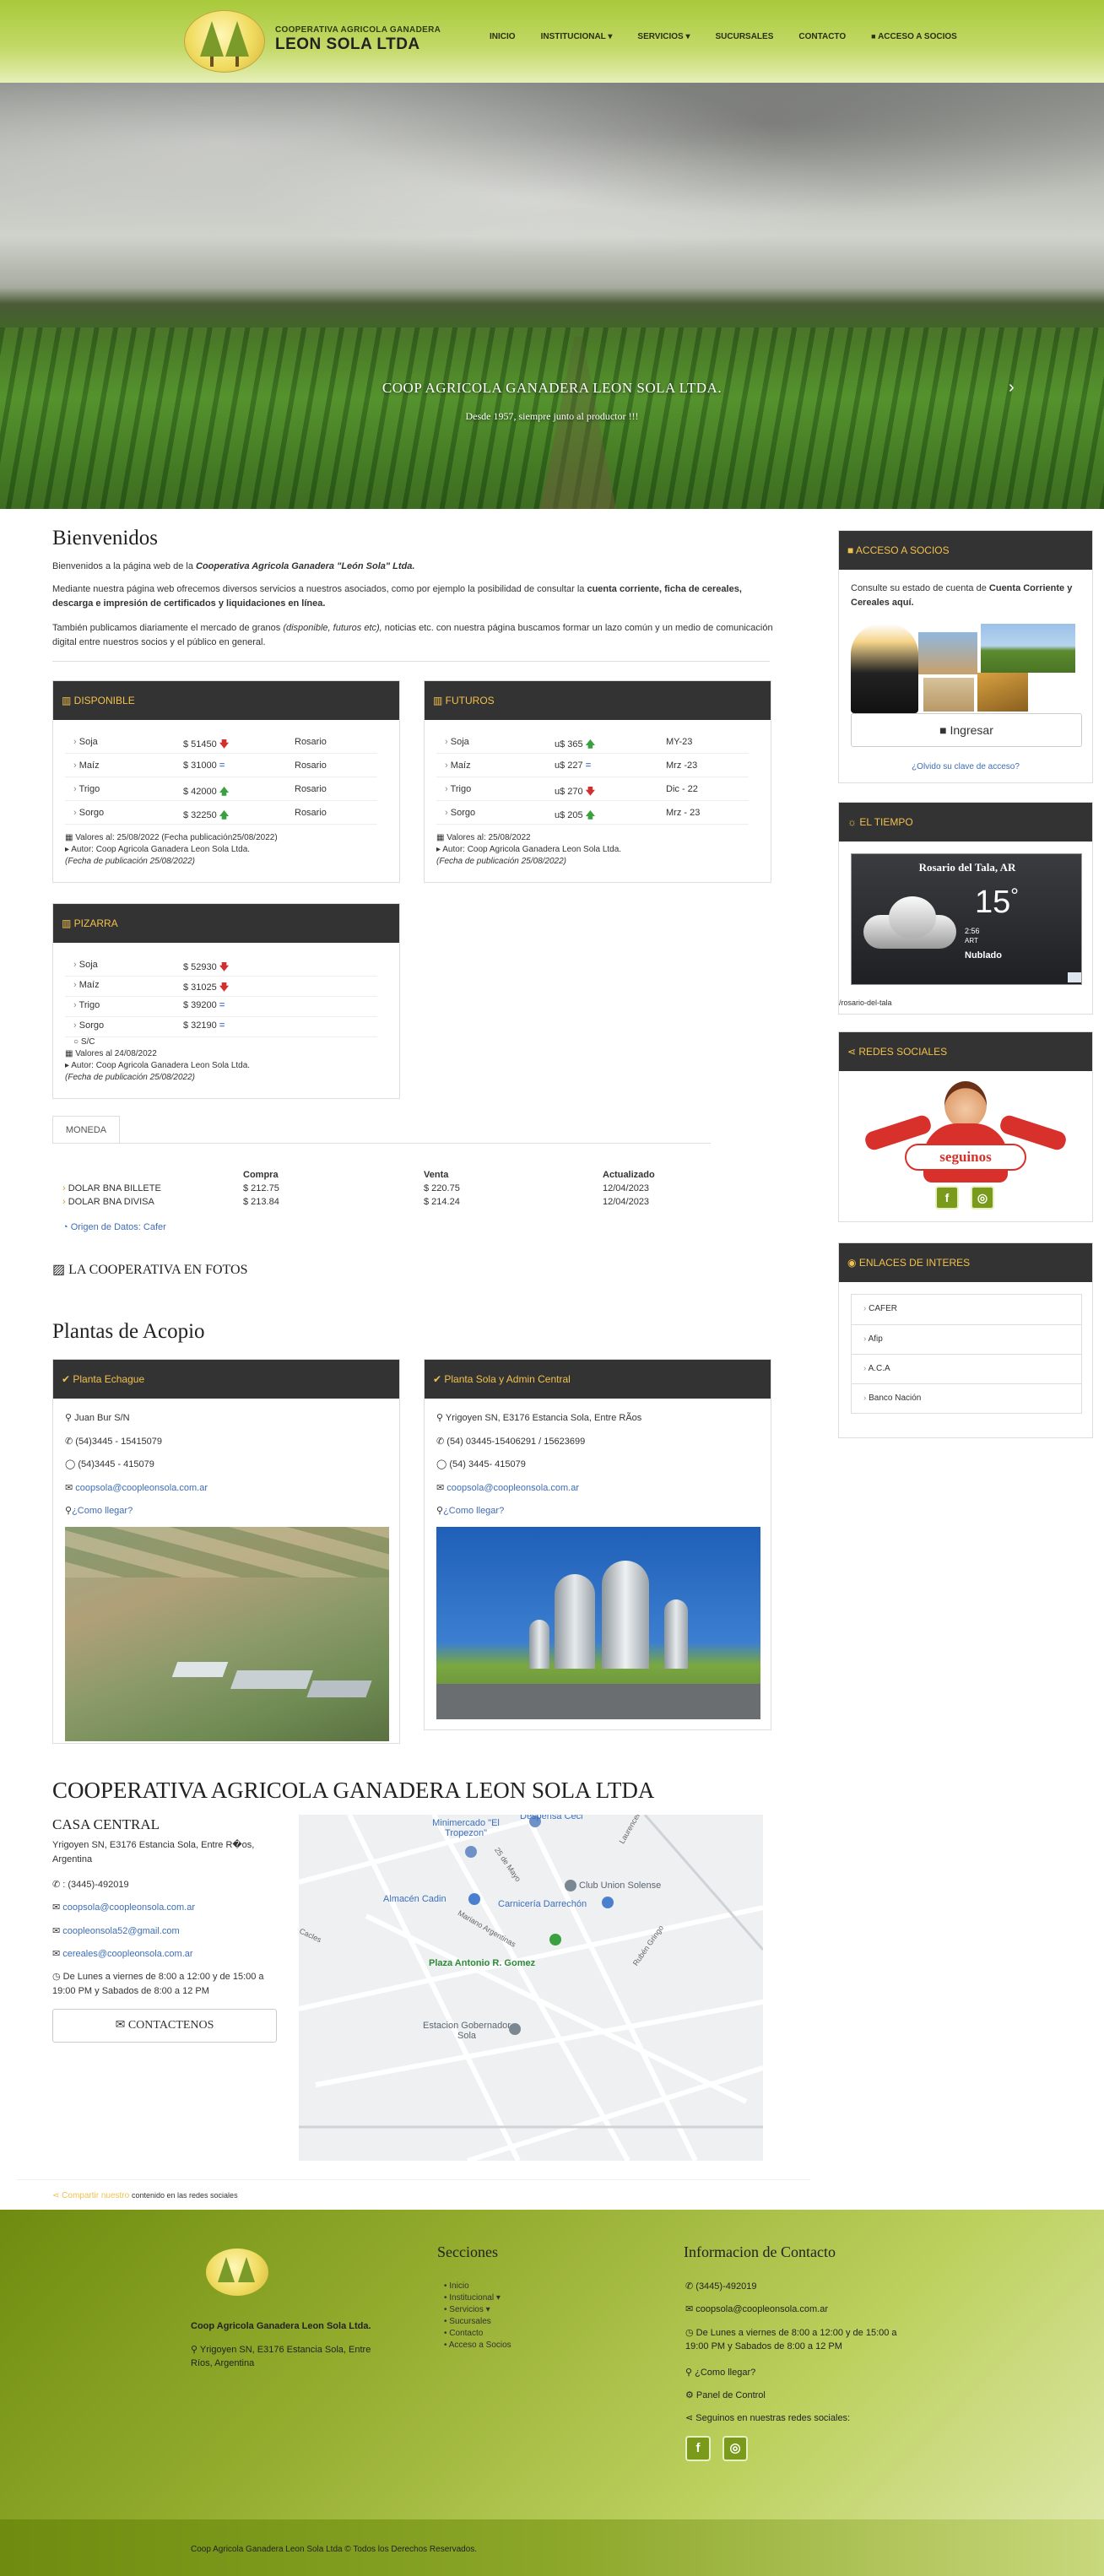 Image resolution: width=1104 pixels, height=2576 pixels. What do you see at coordinates (731, 2395) in the screenshot?
I see `footer-panel-link: Panel de Control` at bounding box center [731, 2395].